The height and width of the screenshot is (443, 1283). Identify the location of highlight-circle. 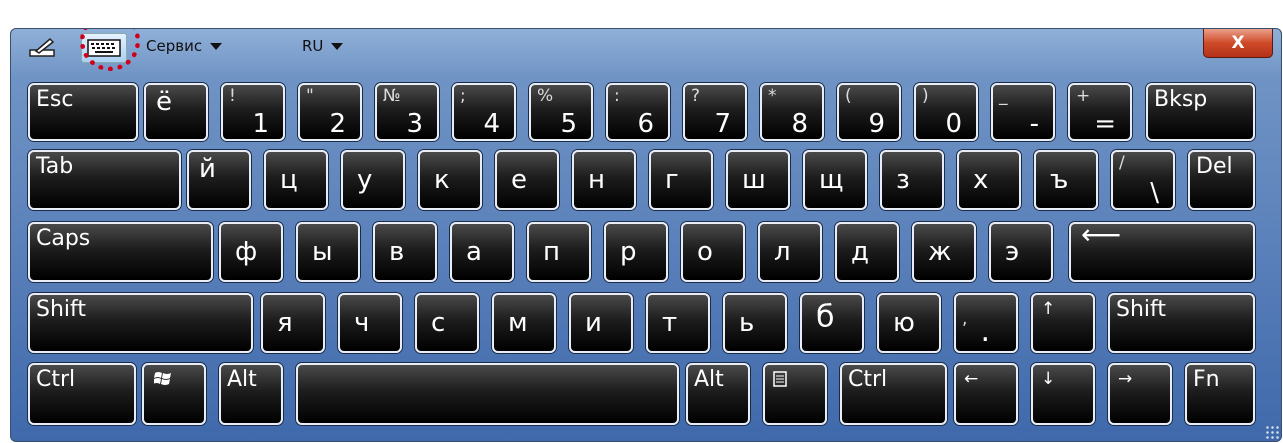
(110, 50).